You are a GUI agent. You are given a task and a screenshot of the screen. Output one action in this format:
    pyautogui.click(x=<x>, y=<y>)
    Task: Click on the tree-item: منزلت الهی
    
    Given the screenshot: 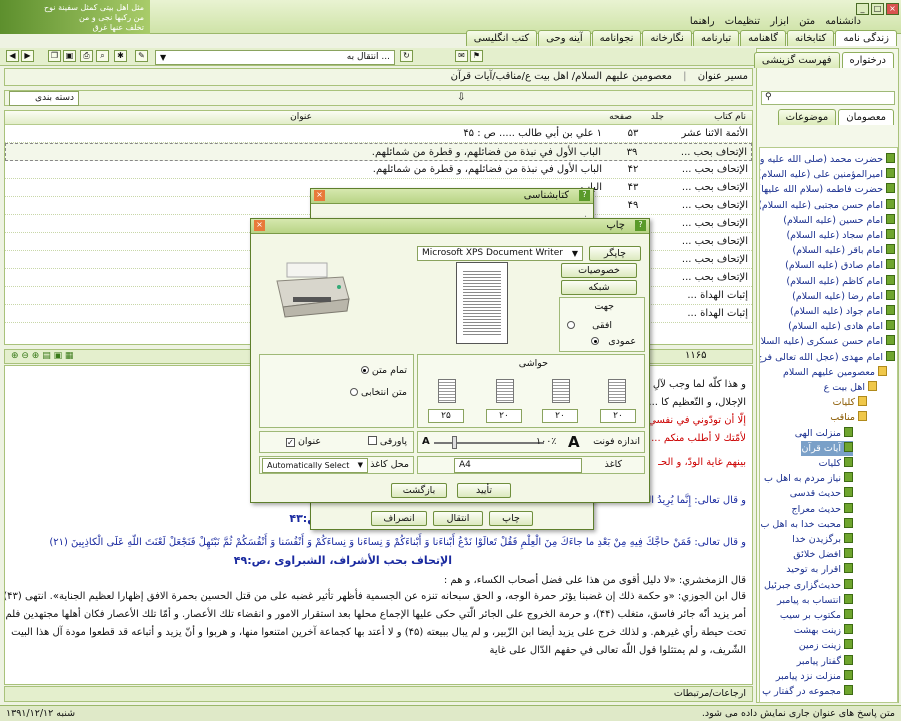 What is the action you would take?
    pyautogui.click(x=824, y=433)
    